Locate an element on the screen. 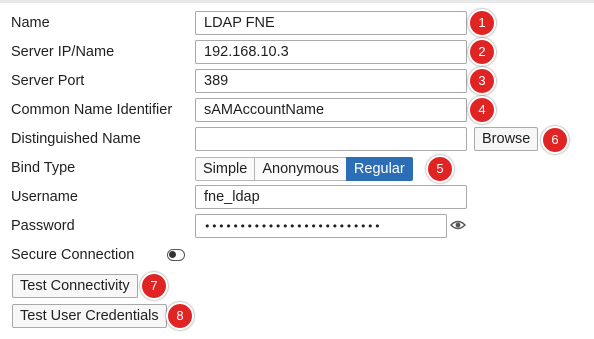 This screenshot has height=339, width=594. eye-icon is located at coordinates (458, 225).